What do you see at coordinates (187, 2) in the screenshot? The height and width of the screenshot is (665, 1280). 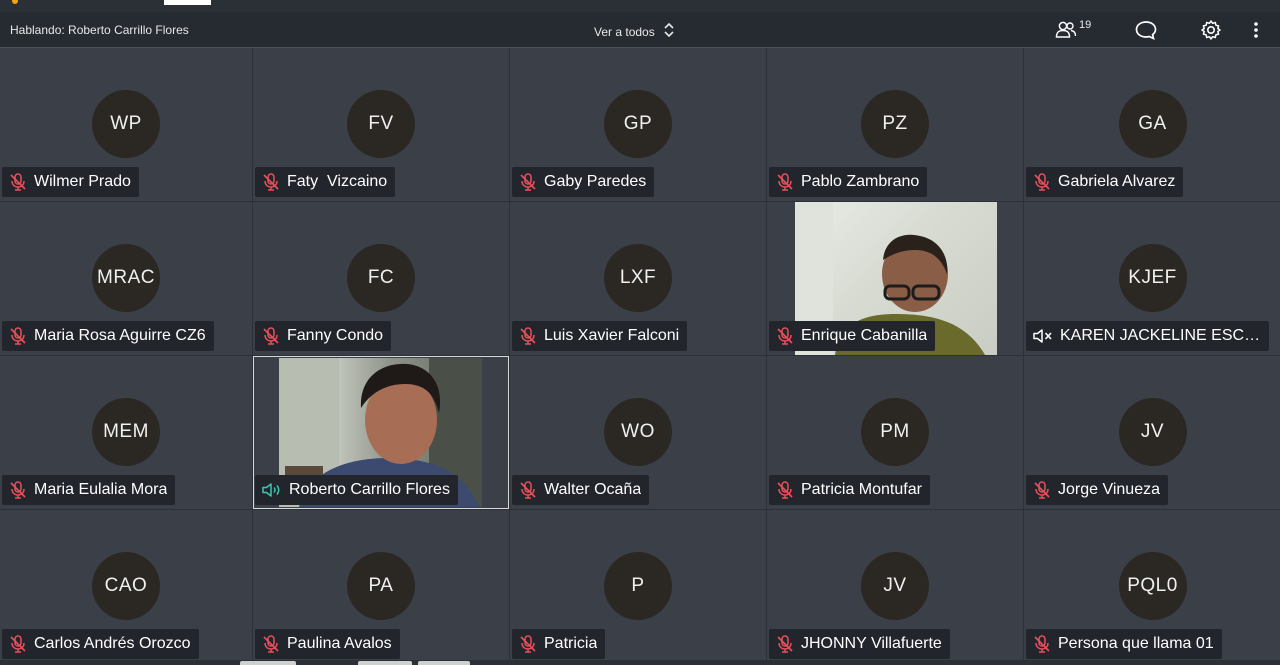 I see `browser-tab-fragment` at bounding box center [187, 2].